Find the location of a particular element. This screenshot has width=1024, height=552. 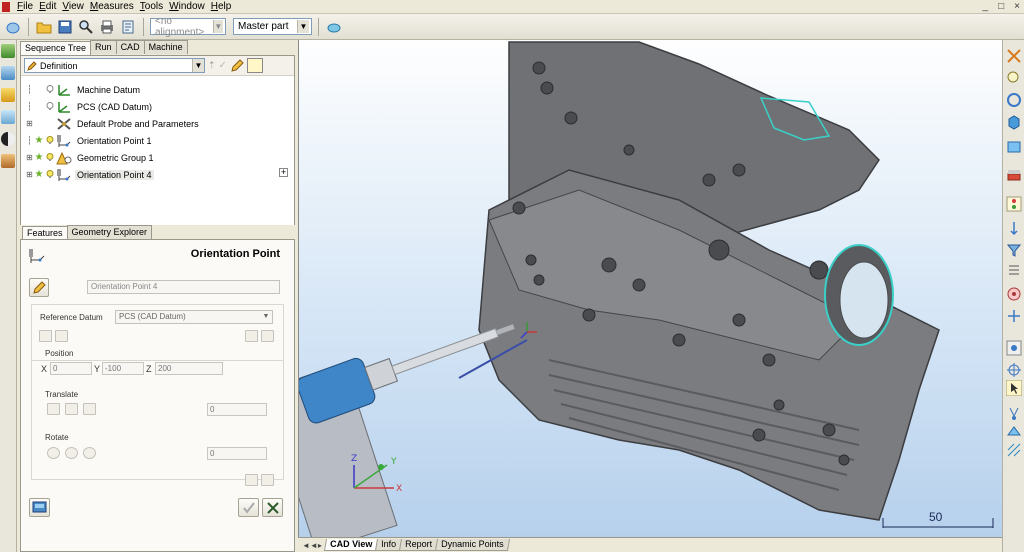

scan-icon is located at coordinates (1014, 450).